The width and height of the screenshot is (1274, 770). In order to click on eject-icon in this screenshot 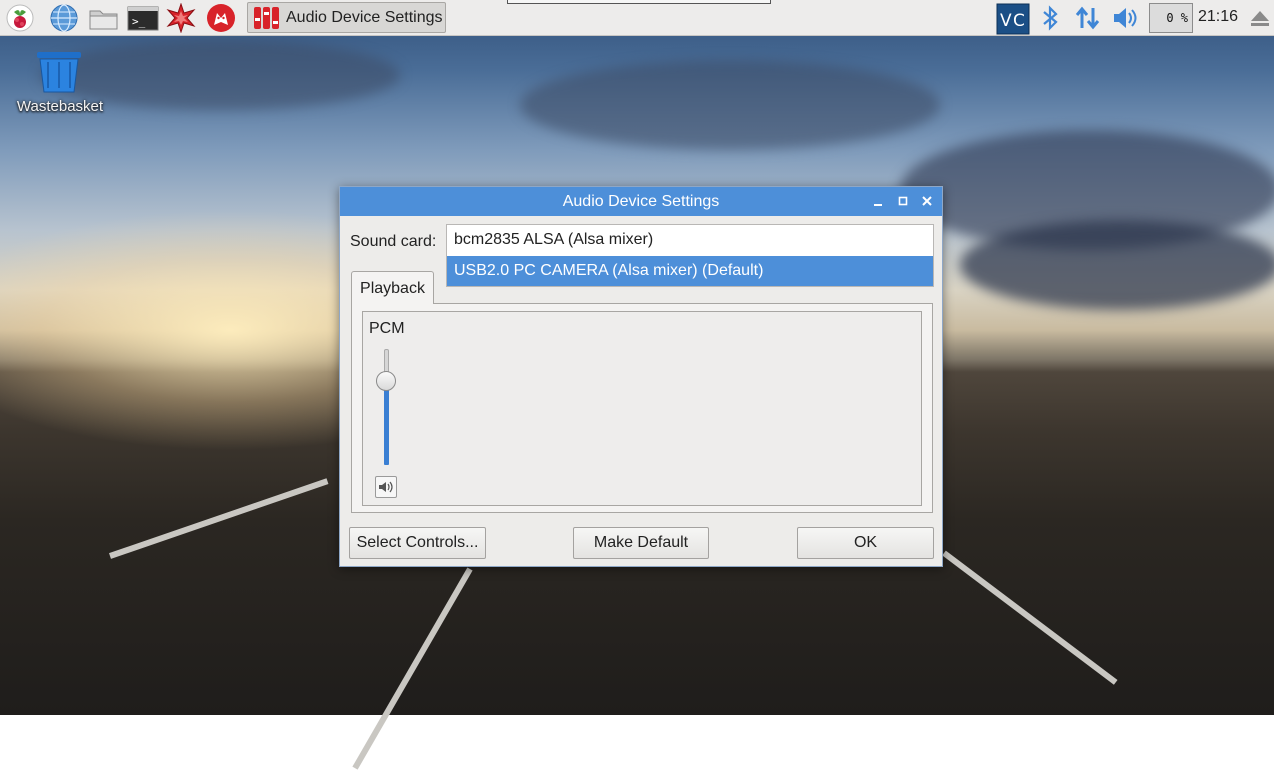, I will do `click(1260, 18)`.